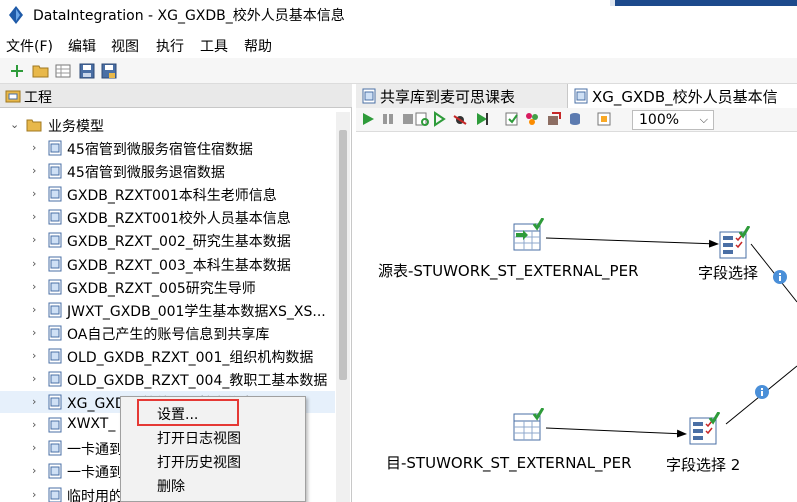 The image size is (797, 502). I want to click on tree-item-label: 45宿管到微服务宿管住宿数据, so click(160, 150).